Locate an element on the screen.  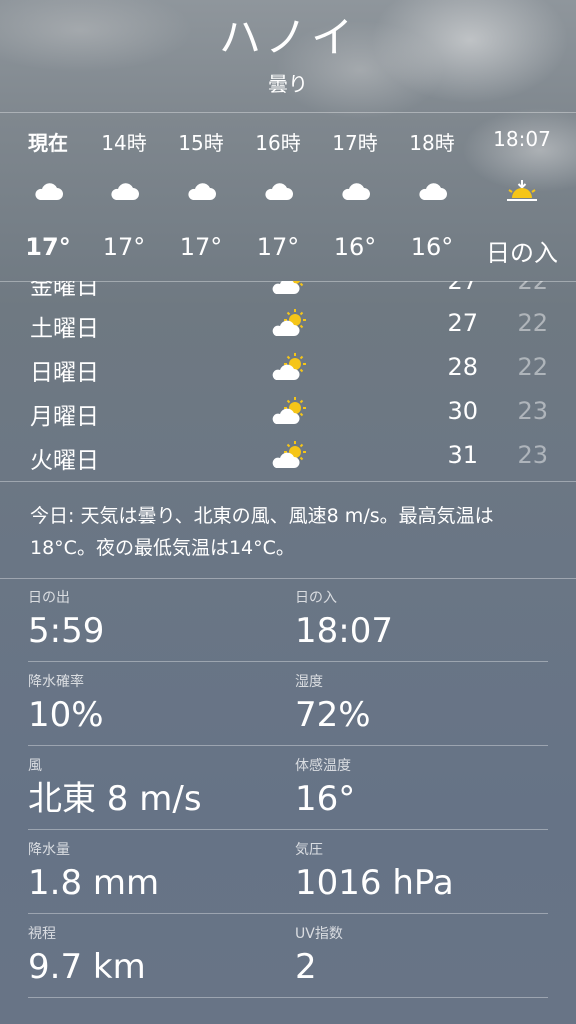
detail-sunset: 日の入 18:07 is located at coordinates (344, 620).